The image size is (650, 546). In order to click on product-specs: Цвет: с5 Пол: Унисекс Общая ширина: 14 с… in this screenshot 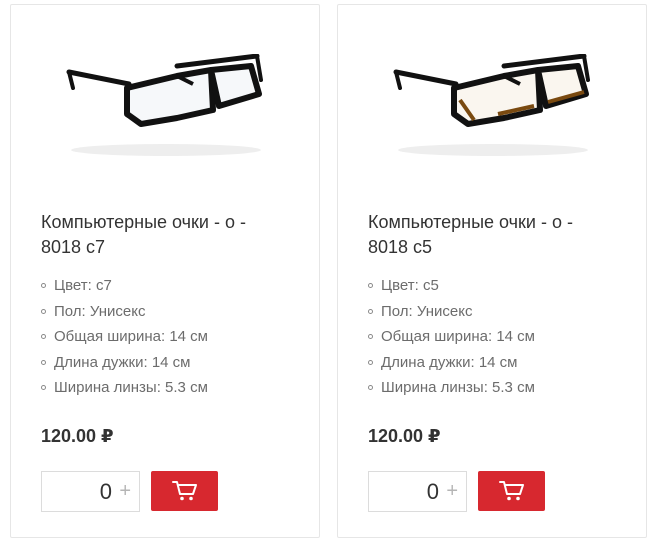, I will do `click(451, 337)`.